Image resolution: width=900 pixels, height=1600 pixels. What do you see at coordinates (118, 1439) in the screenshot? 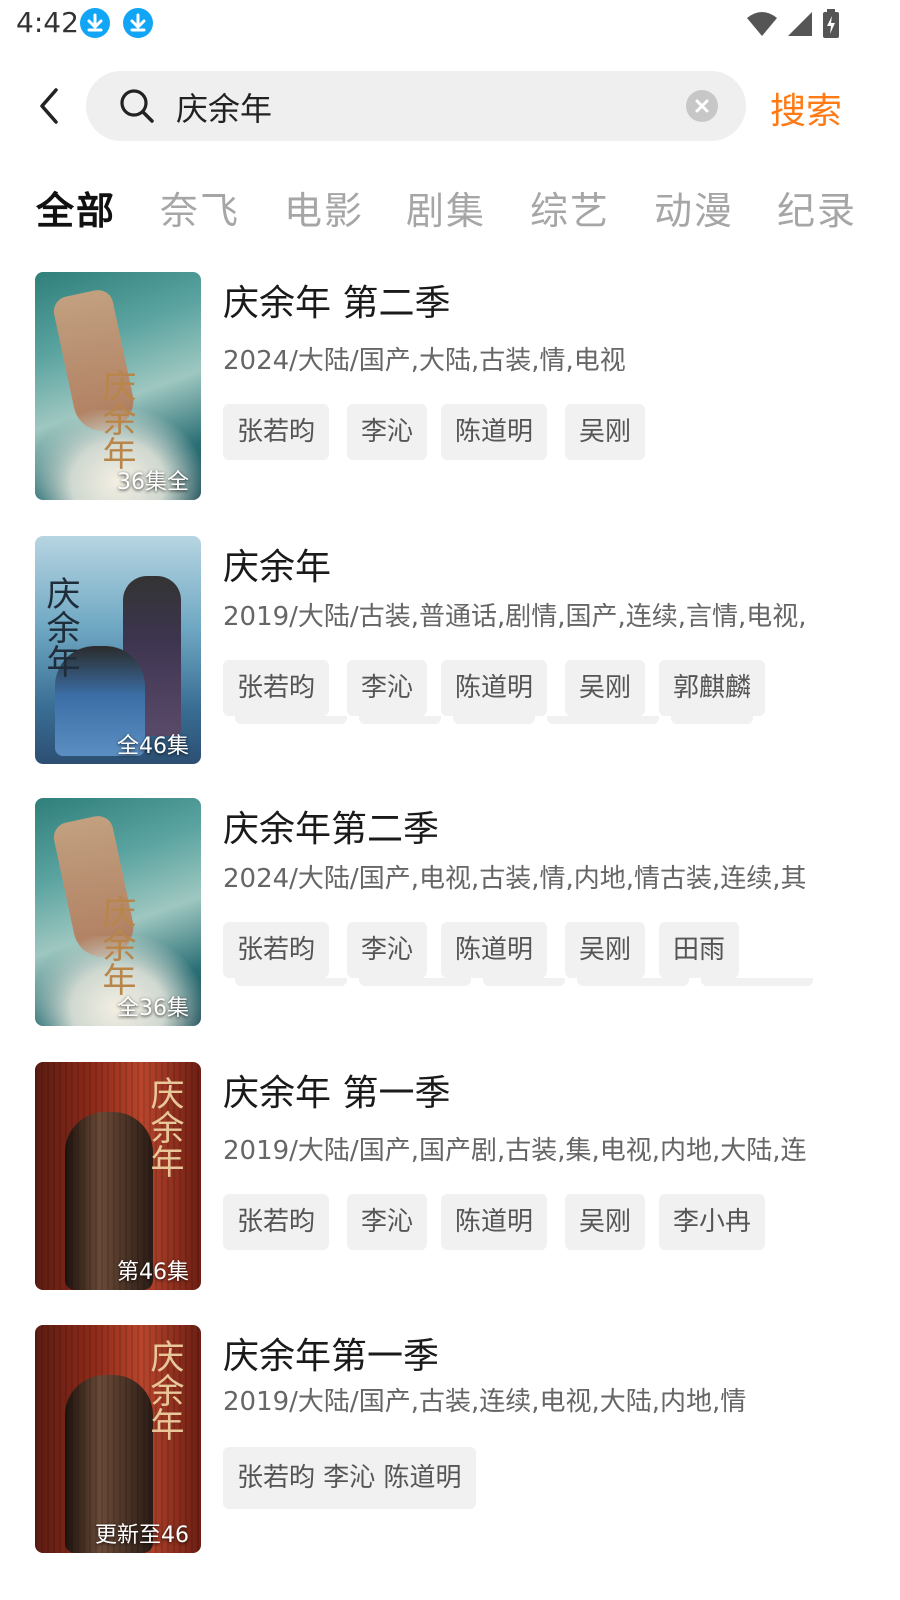
I see `poster-image: 庆余年 更新至46` at bounding box center [118, 1439].